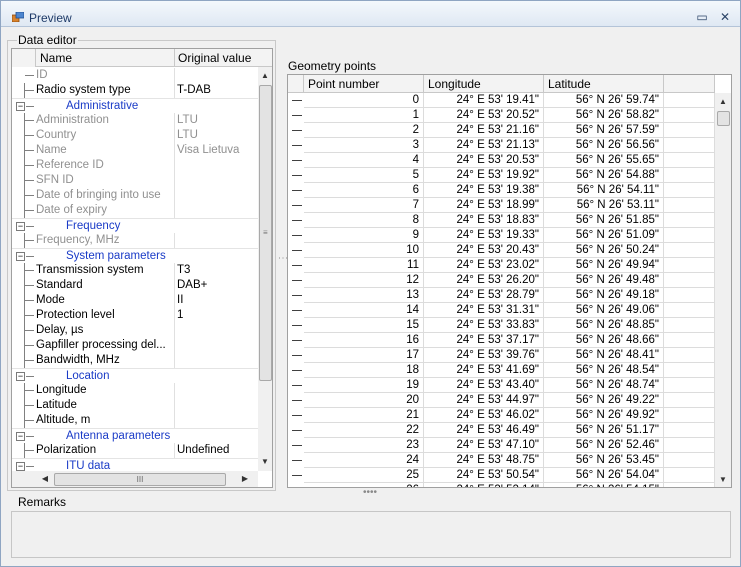 Image resolution: width=741 pixels, height=567 pixels. I want to click on property-grid-hscrollbar: ◀ III ▶, so click(135, 479).